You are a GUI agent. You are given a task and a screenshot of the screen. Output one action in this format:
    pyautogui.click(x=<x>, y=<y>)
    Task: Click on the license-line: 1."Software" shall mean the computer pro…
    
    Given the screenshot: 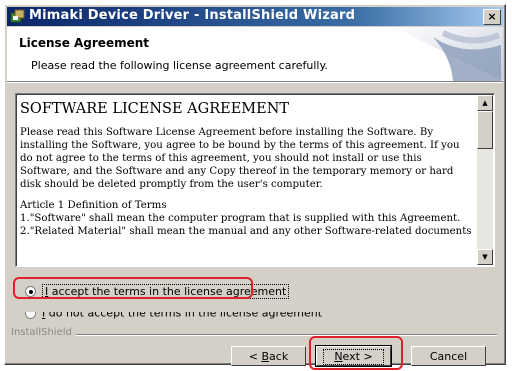 What is the action you would take?
    pyautogui.click(x=240, y=218)
    